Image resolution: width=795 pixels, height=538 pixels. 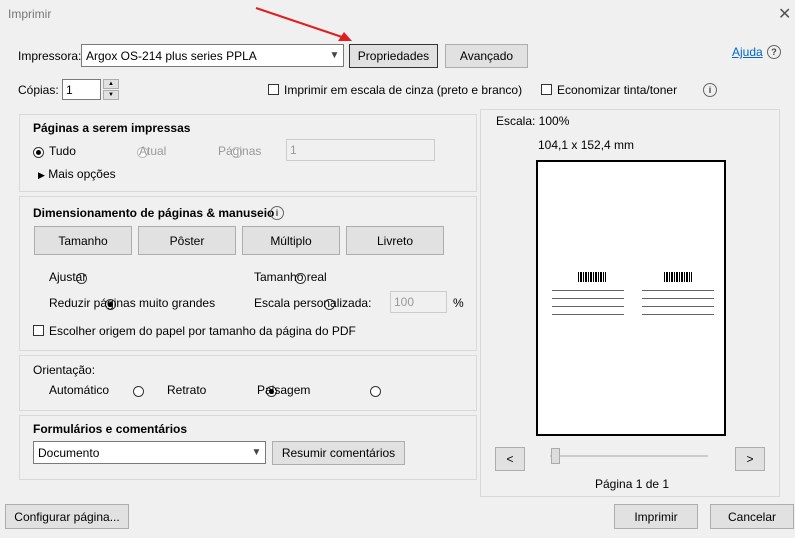 I want to click on triangle-right-icon: ▶, so click(x=41, y=175).